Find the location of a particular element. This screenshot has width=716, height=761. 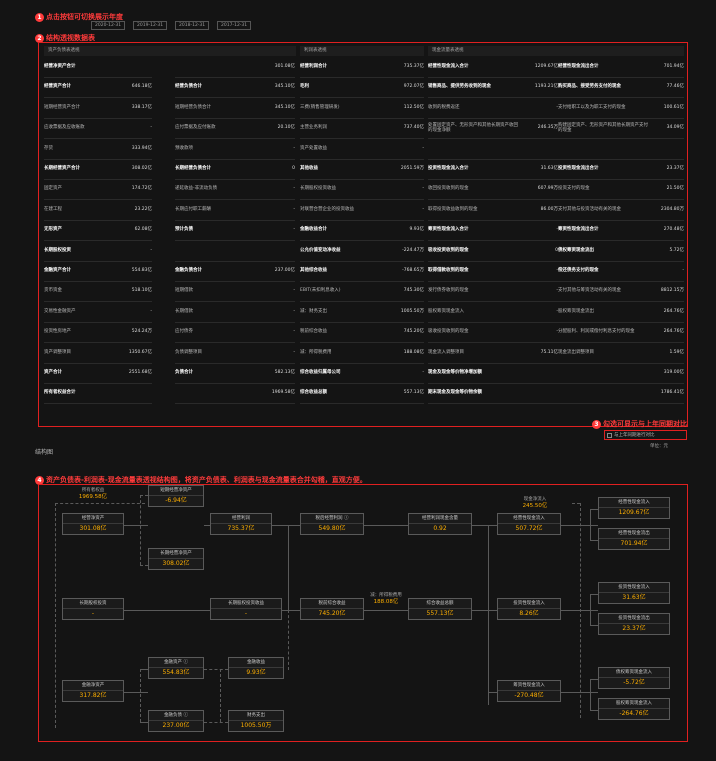

table-cell: 投资性现金流出合计 is located at coordinates (603, 170).